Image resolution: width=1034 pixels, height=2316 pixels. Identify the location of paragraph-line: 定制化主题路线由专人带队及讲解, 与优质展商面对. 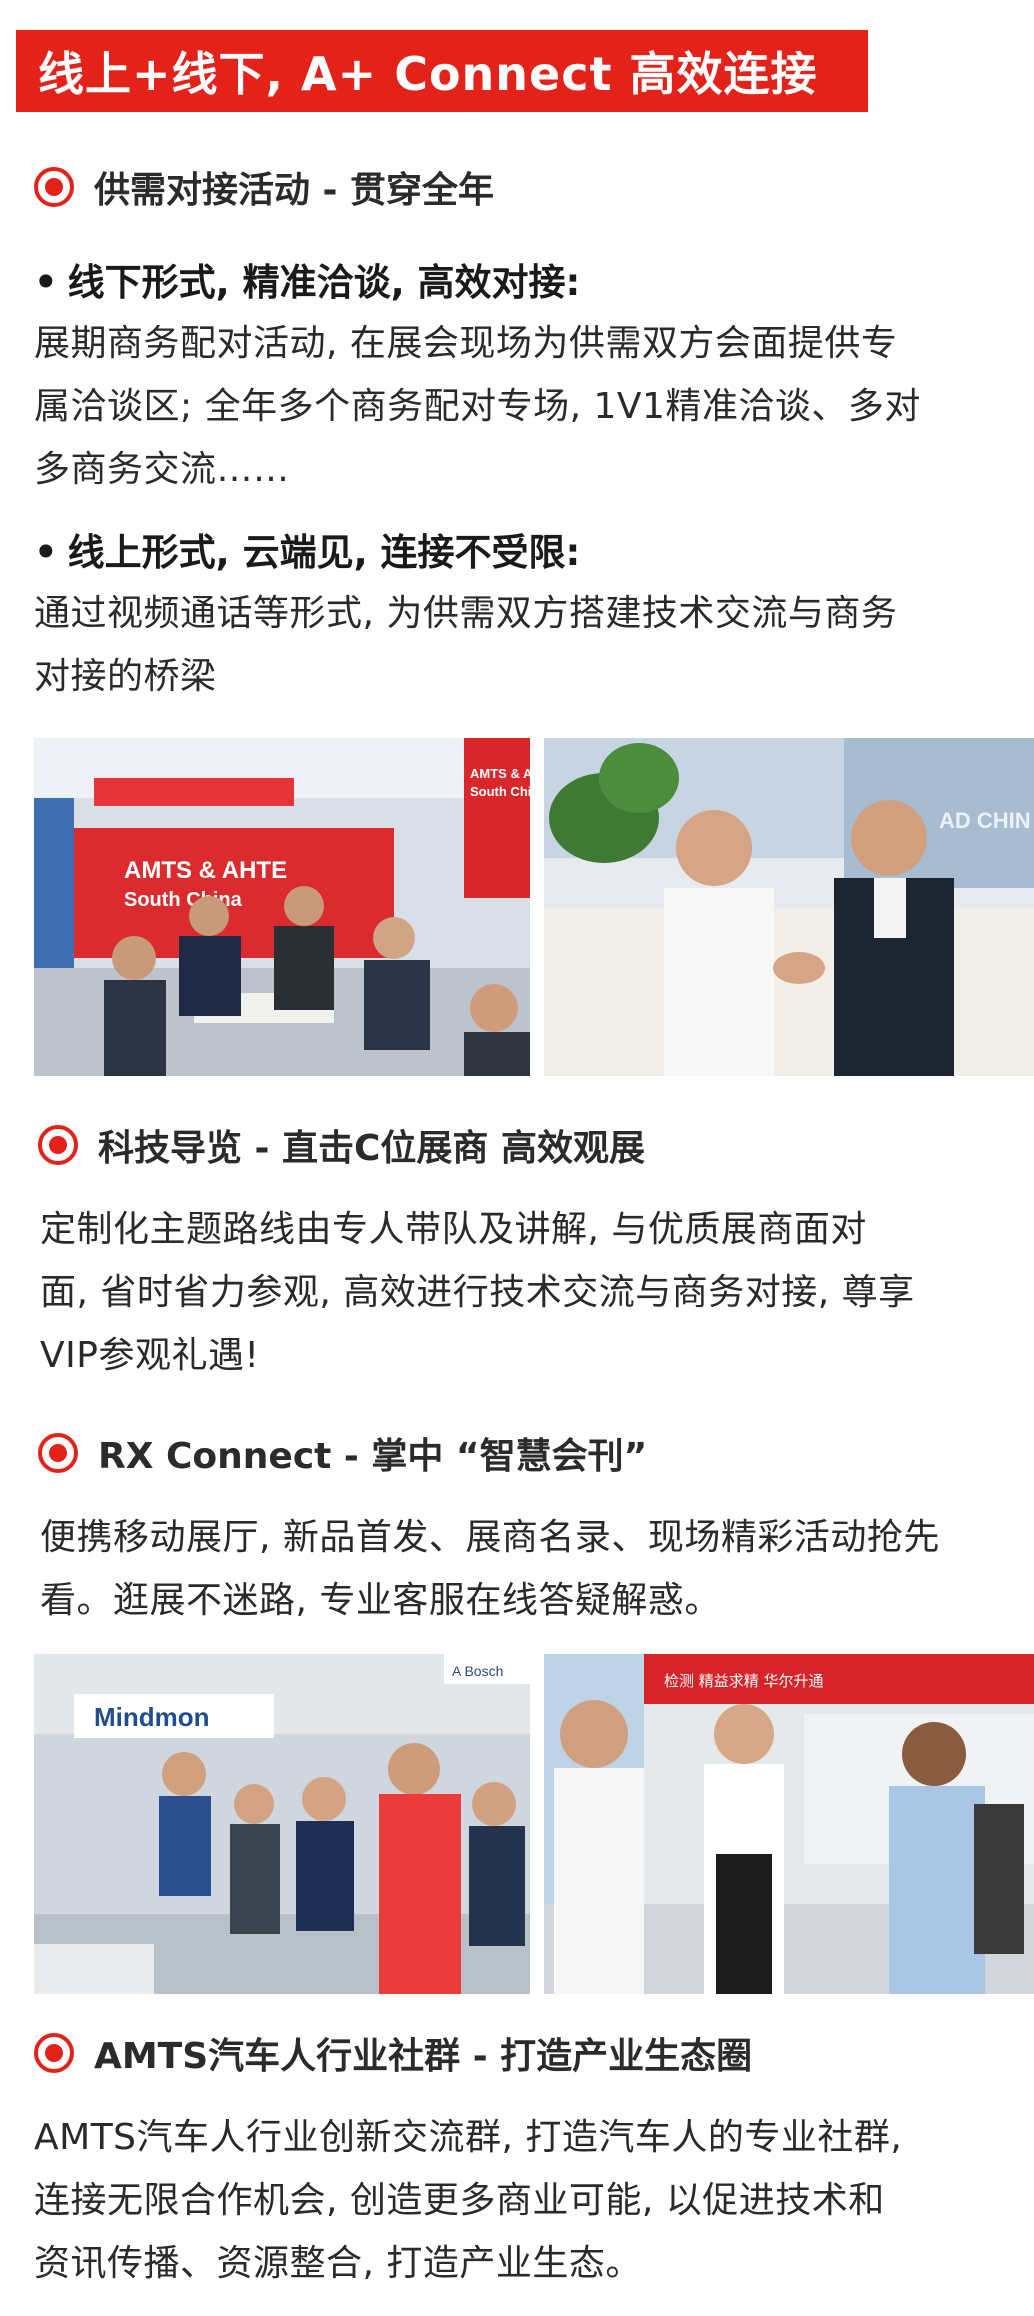
(453, 1229).